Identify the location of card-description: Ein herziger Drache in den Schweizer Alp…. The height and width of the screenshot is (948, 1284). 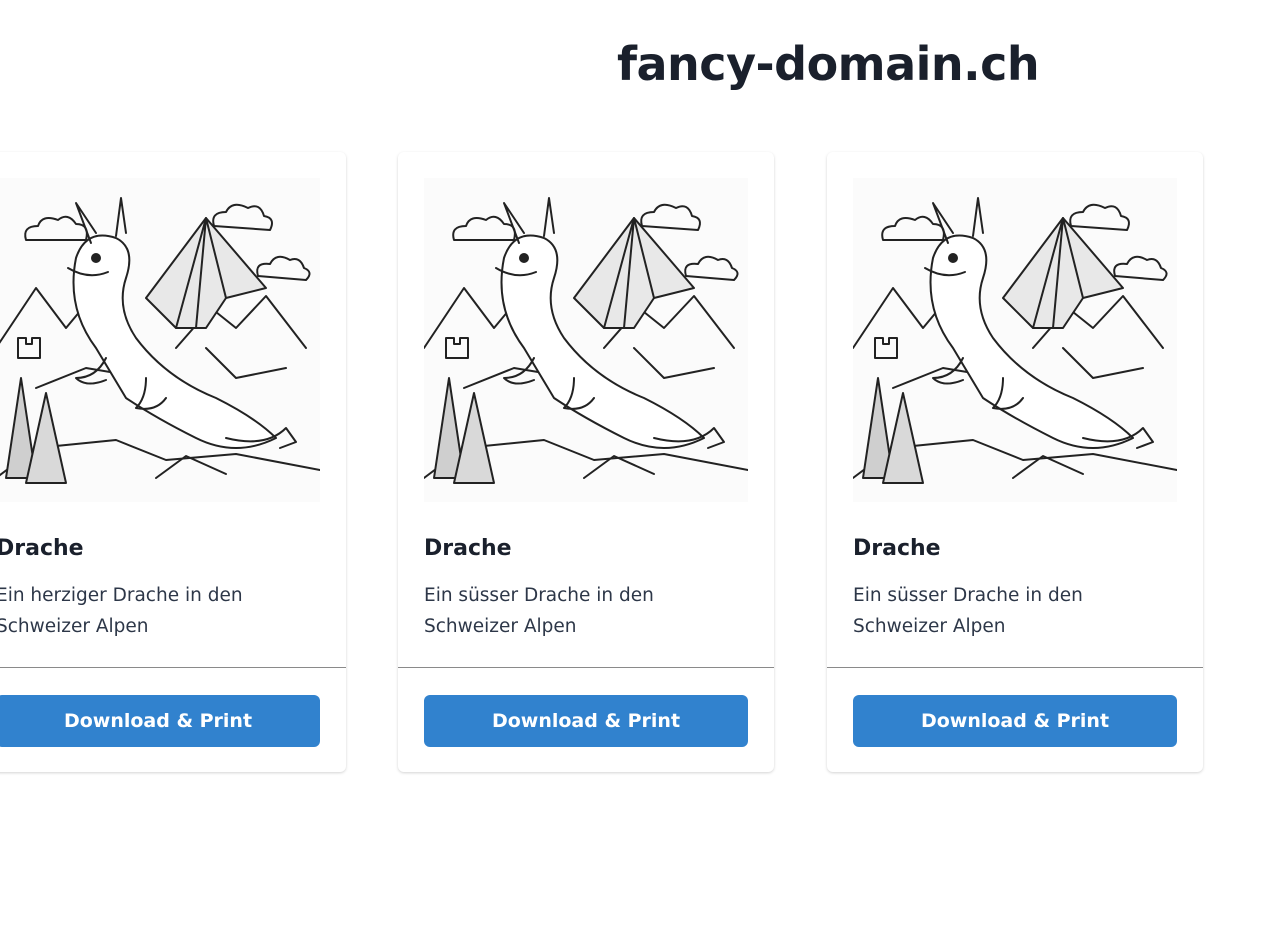
(121, 611).